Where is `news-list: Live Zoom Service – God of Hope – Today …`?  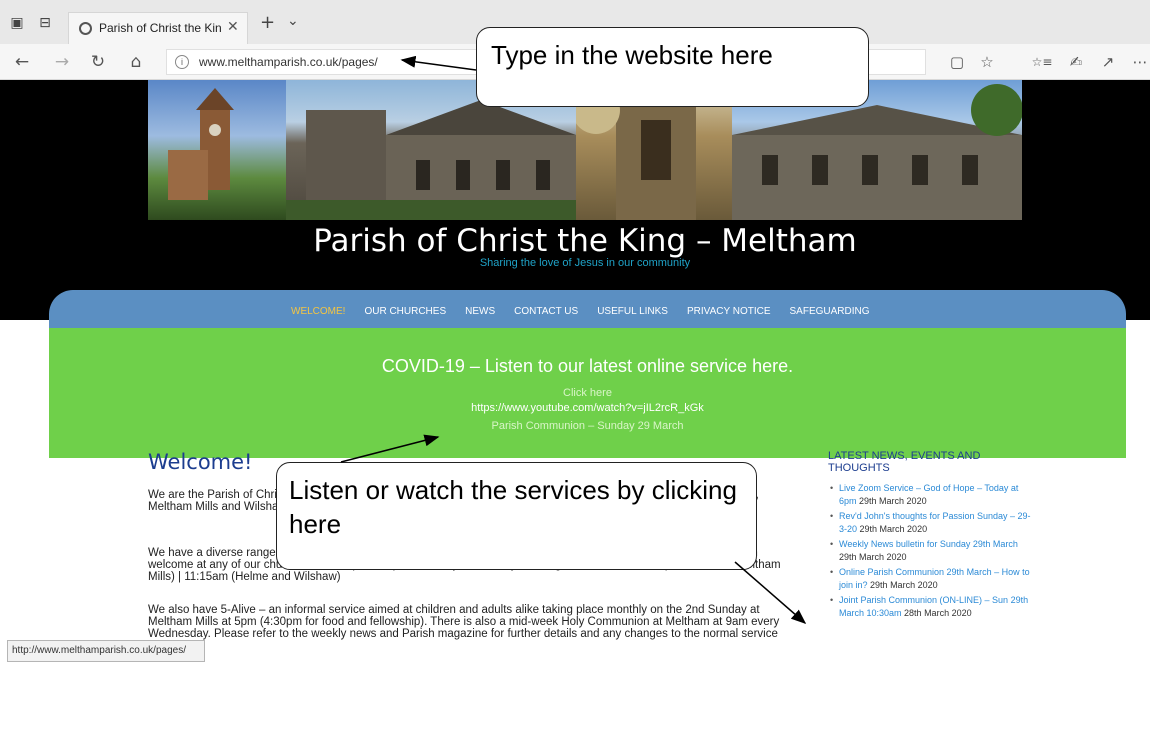
news-list: Live Zoom Service – God of Hope – Today … is located at coordinates (930, 552).